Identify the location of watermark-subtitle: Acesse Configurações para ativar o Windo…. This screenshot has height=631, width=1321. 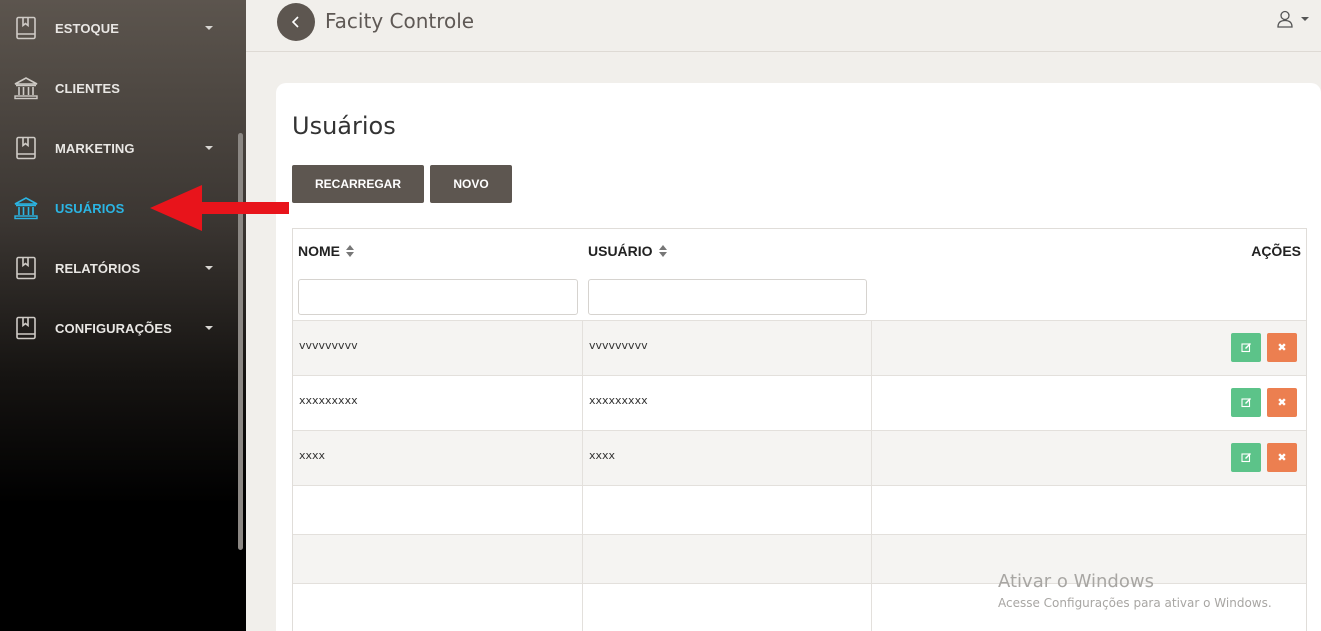
(1135, 603).